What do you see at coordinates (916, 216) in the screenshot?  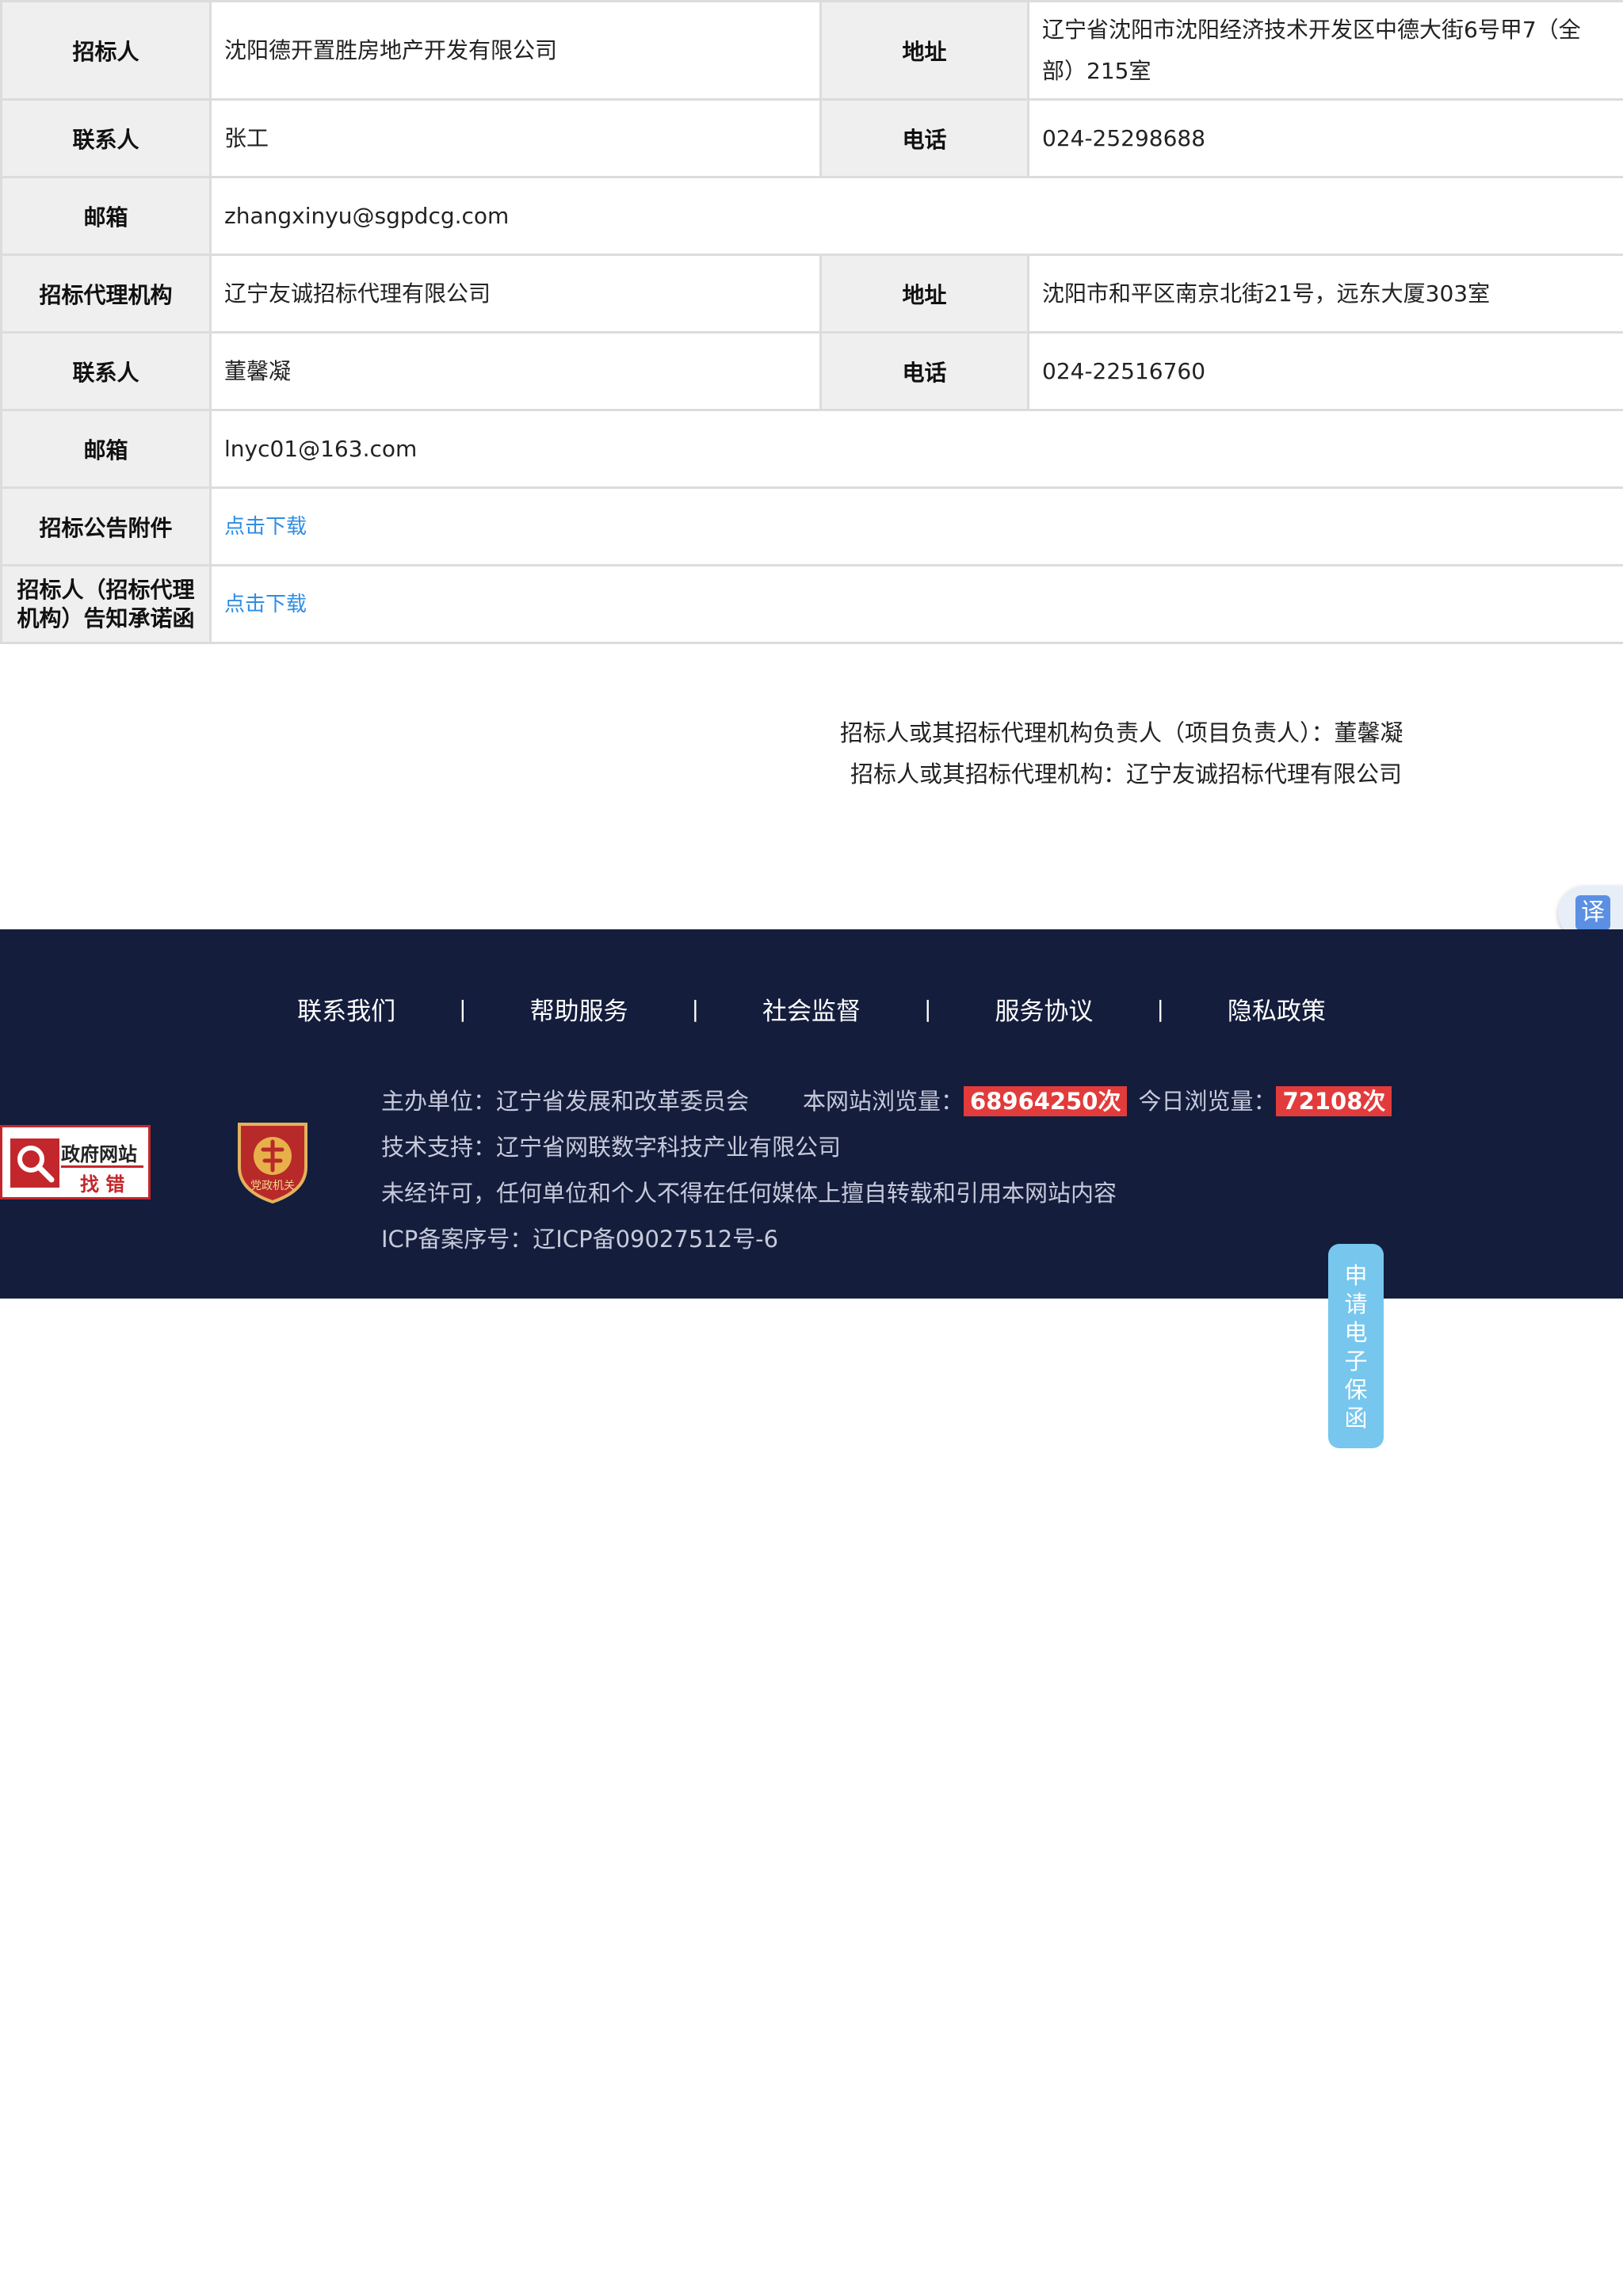 I see `value-email: zhangxinyu@sgpdcg.com` at bounding box center [916, 216].